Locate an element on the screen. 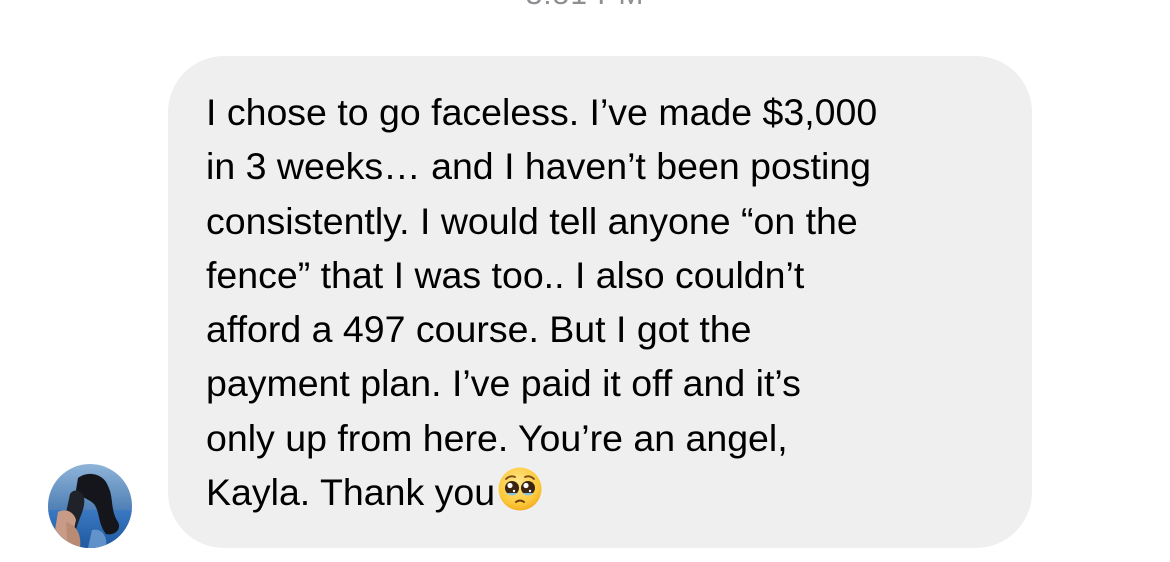 The image size is (1170, 562). avatar-photo is located at coordinates (90, 506).